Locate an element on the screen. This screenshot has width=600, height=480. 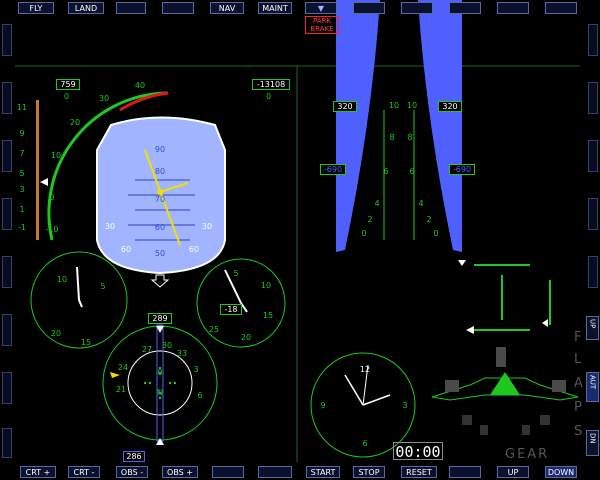
flaps-down-label: DN is located at coordinates (592, 438).